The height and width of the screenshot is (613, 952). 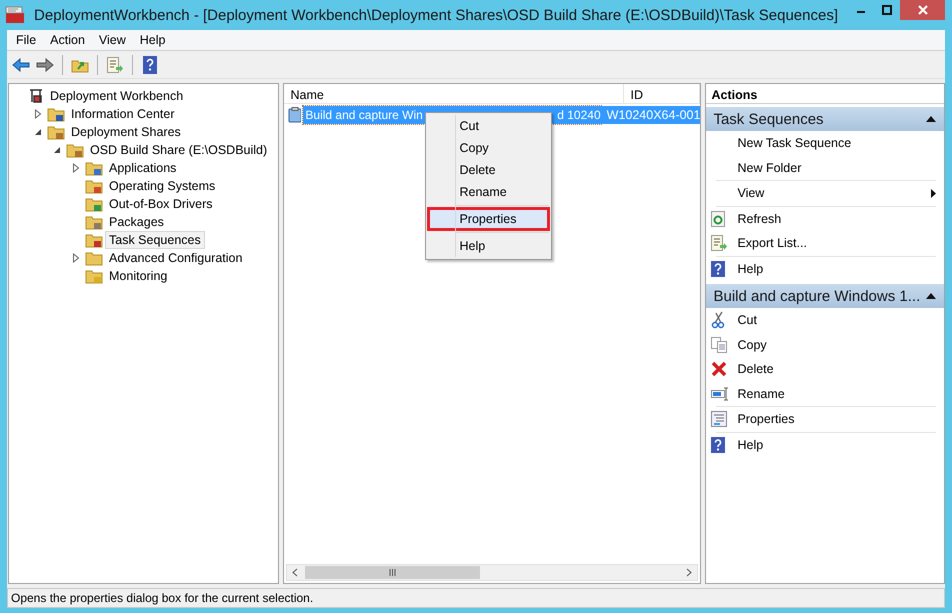 I want to click on status-text: Opens the properties dialog box for the current selection., so click(x=162, y=598).